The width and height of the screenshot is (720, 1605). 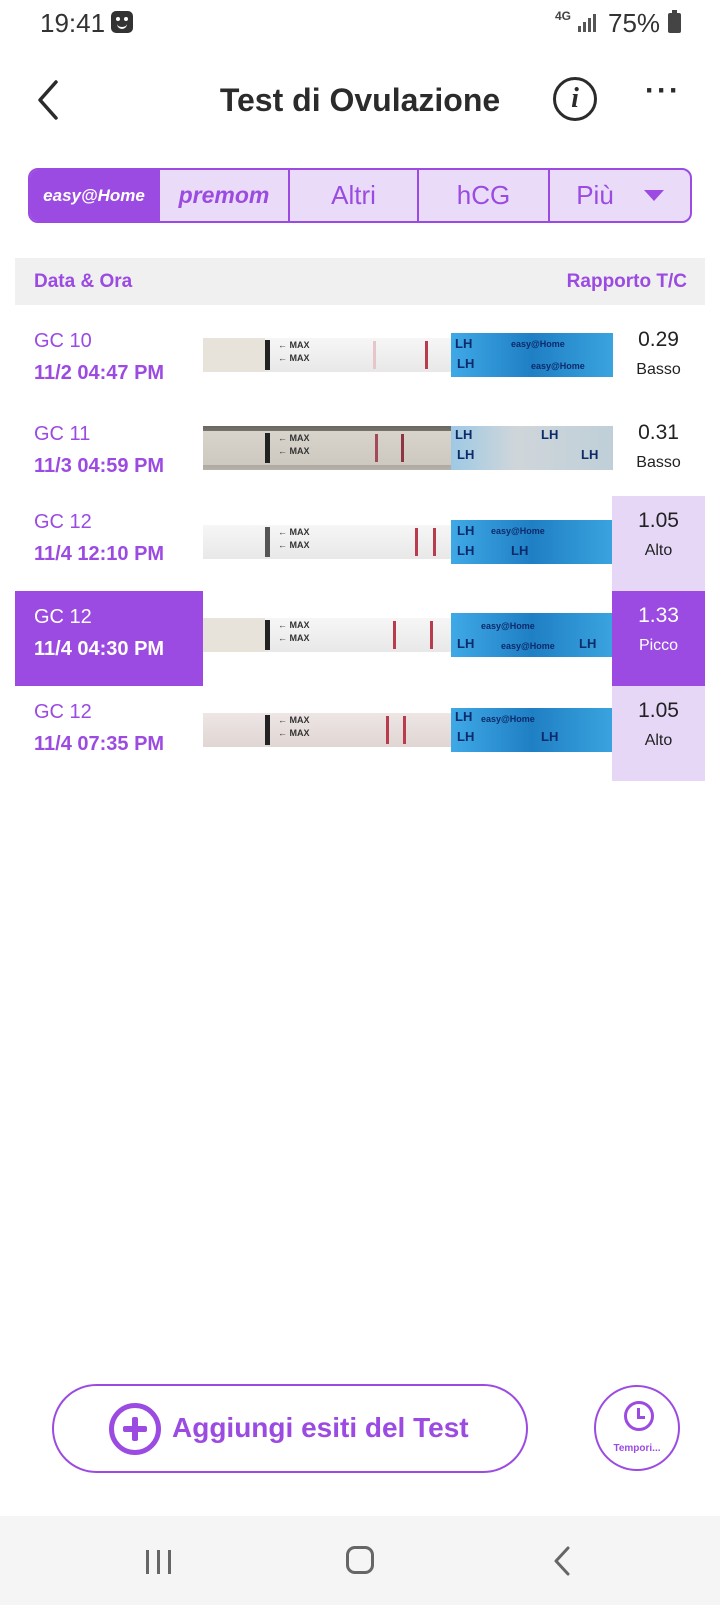 What do you see at coordinates (626, 281) in the screenshot?
I see `column-ratio-header: Rapporto T/C` at bounding box center [626, 281].